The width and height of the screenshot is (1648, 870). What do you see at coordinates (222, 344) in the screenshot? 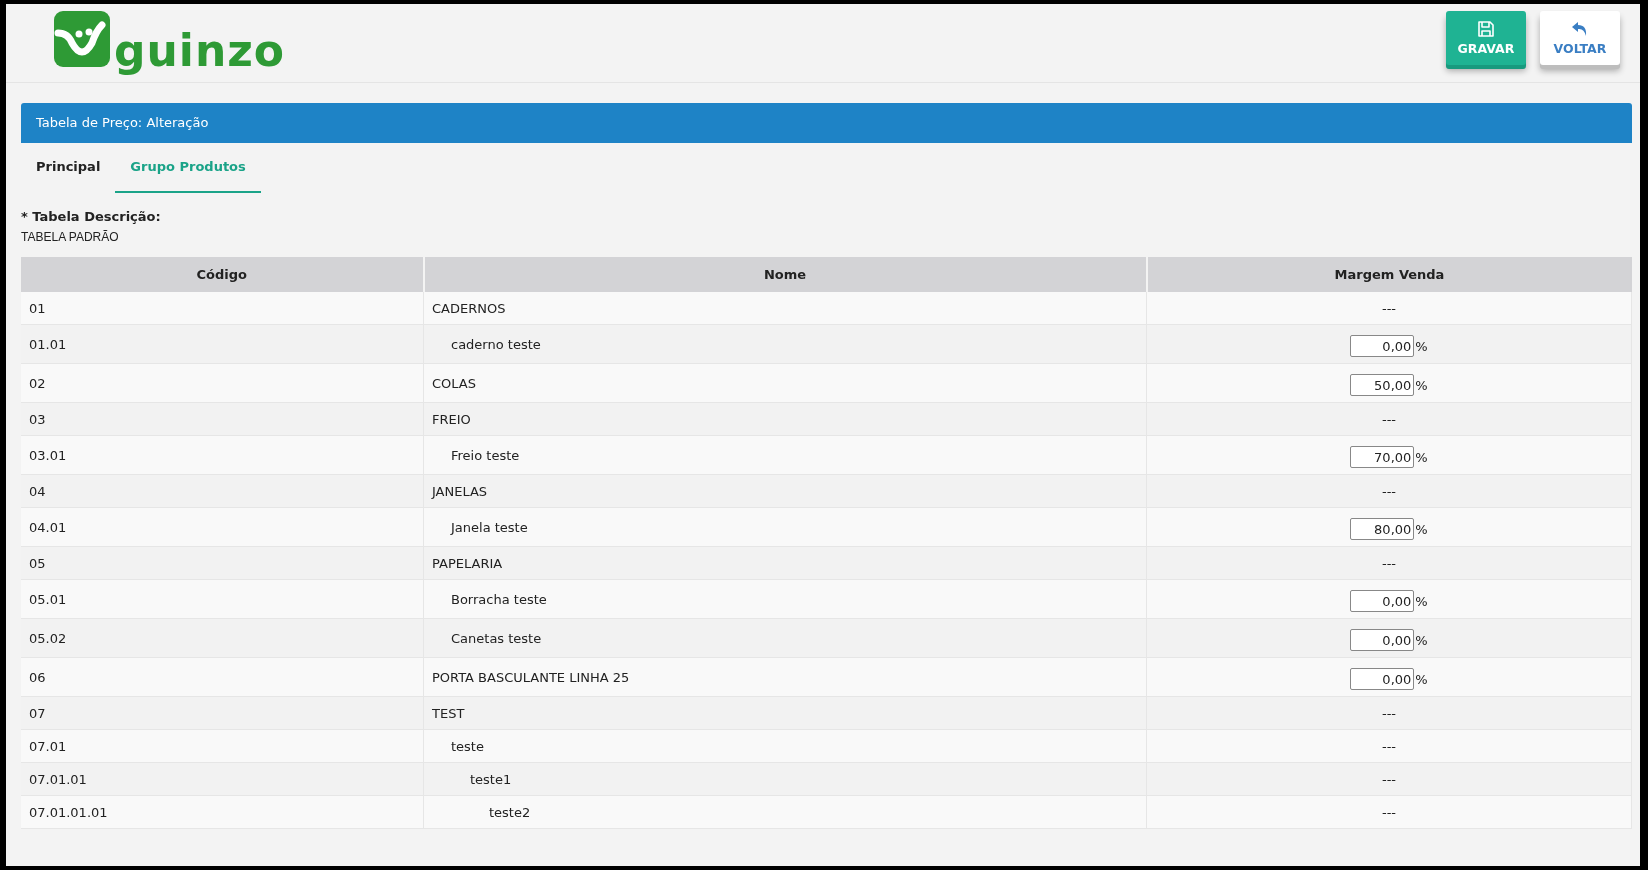
I see `table-cell: 01.01` at bounding box center [222, 344].